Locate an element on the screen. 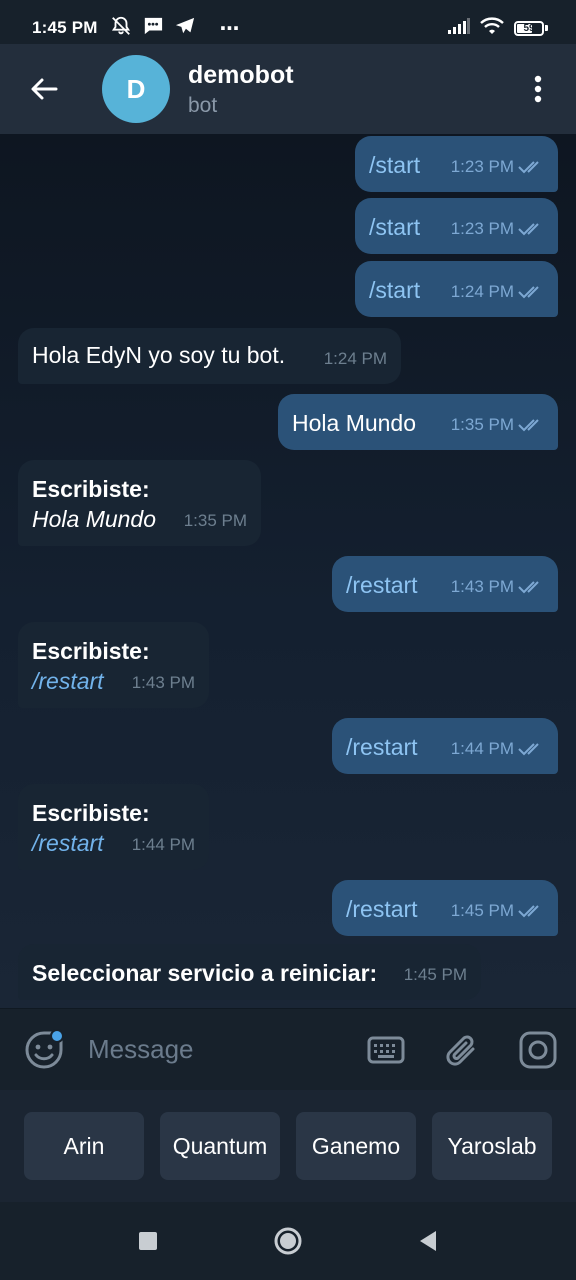  chat-title: demobot is located at coordinates (241, 74).